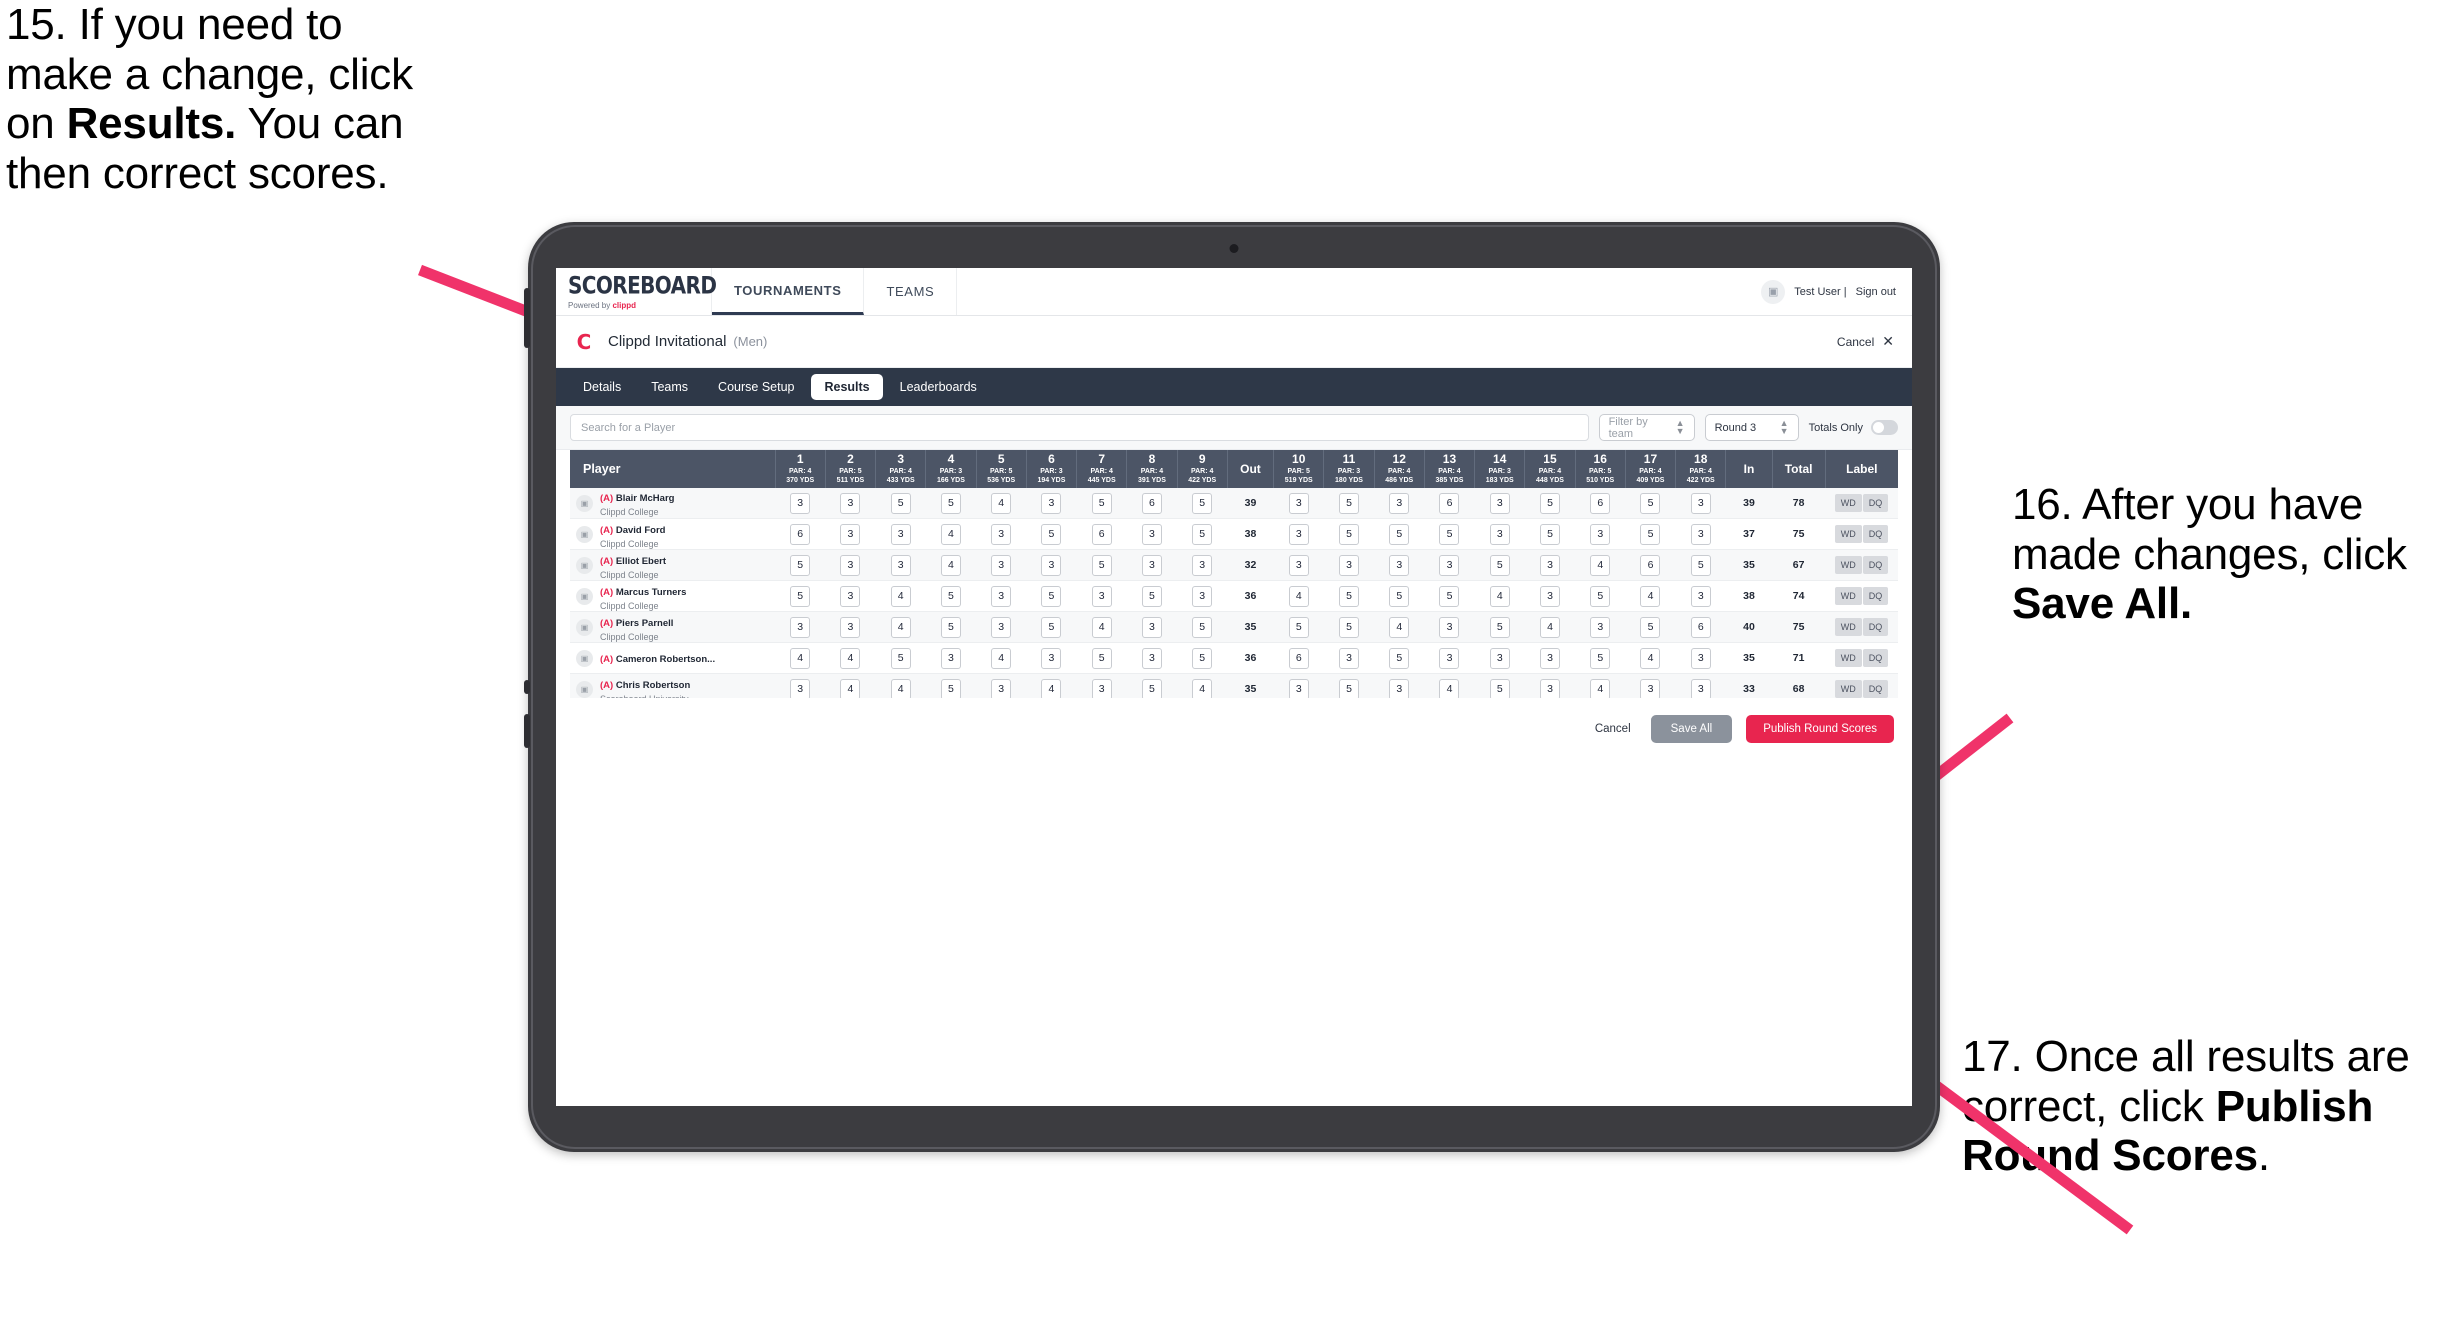 The height and width of the screenshot is (1326, 2464). What do you see at coordinates (1298, 596) in the screenshot?
I see `score-cell-hole-10: 4` at bounding box center [1298, 596].